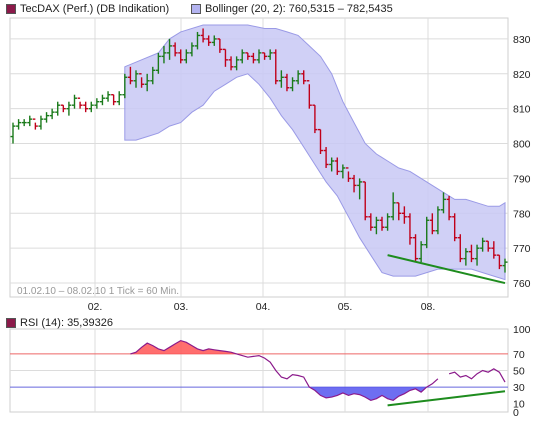  What do you see at coordinates (98, 291) in the screenshot?
I see `chart-info: 01.02.10 – 08.02.10 1 Tick = 60 Min.` at bounding box center [98, 291].